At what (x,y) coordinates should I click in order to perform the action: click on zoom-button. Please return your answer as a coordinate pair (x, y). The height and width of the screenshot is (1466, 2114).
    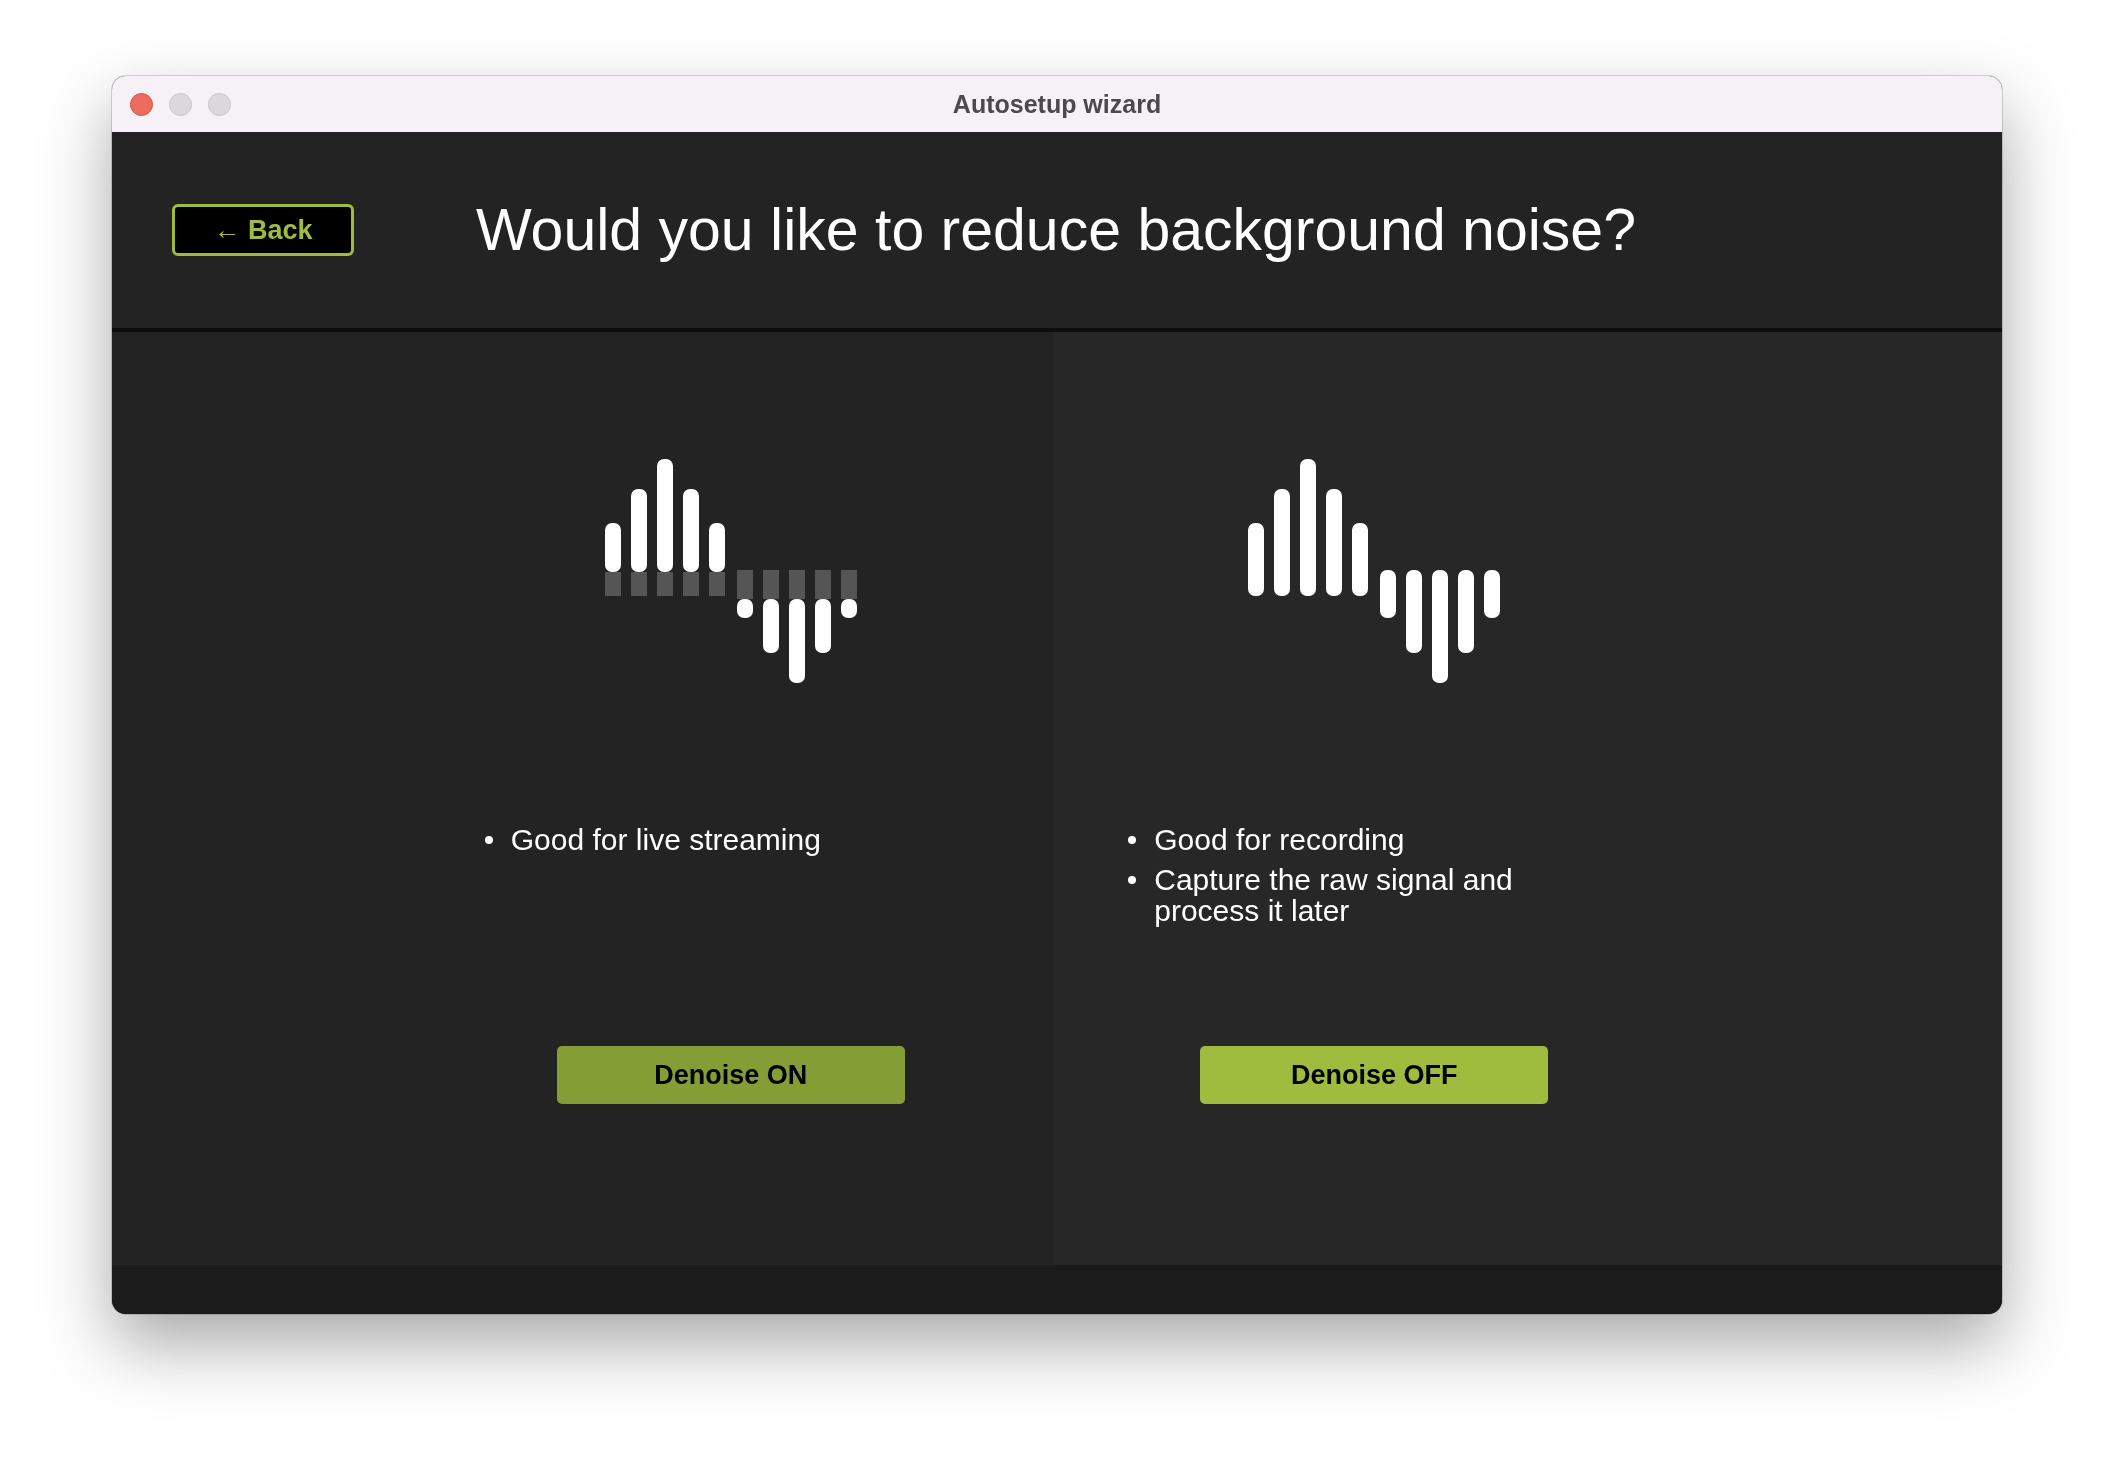
    Looking at the image, I should click on (219, 104).